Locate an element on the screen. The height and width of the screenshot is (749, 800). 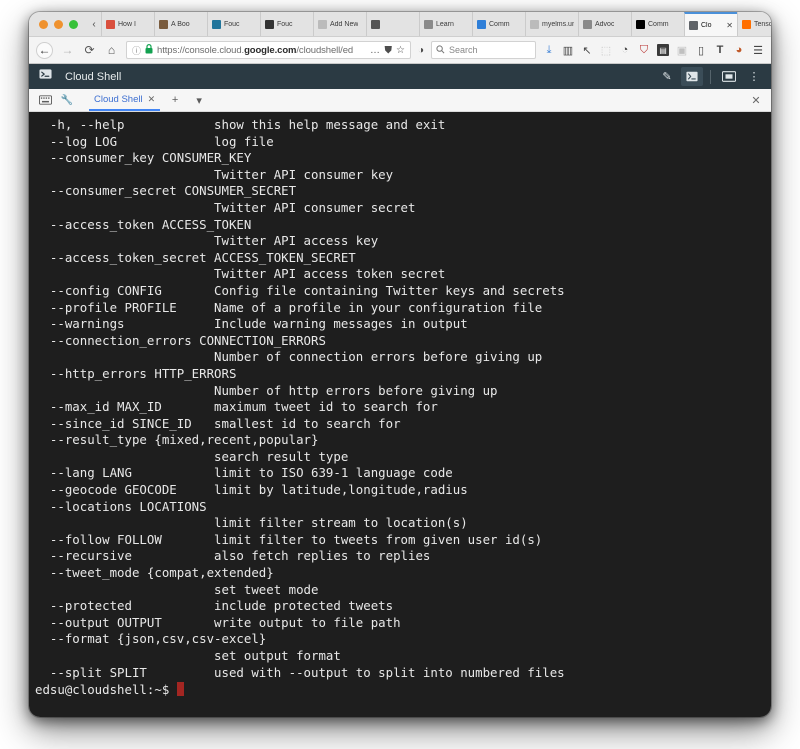
browser-tab-2: Fouc is located at coordinates (233, 24).